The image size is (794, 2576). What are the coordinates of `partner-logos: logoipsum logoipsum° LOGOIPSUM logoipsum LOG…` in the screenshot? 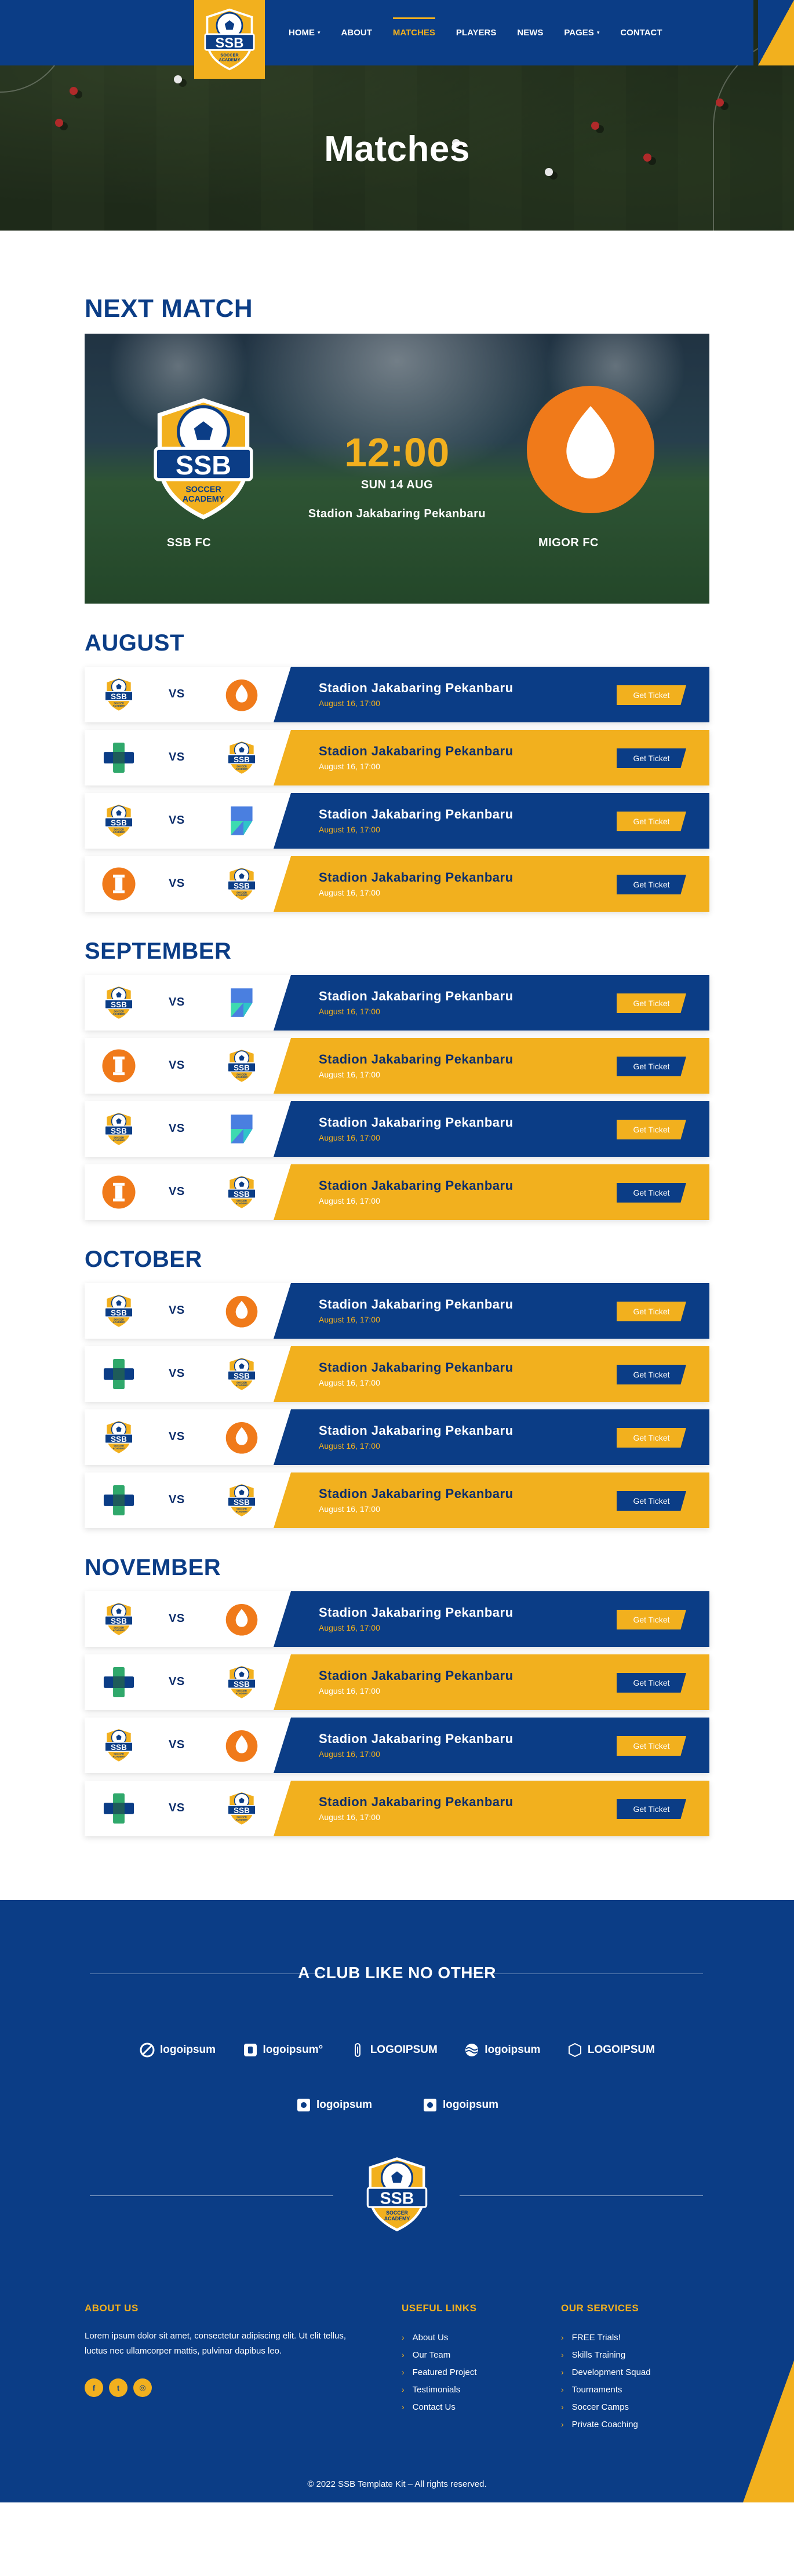 It's located at (397, 2050).